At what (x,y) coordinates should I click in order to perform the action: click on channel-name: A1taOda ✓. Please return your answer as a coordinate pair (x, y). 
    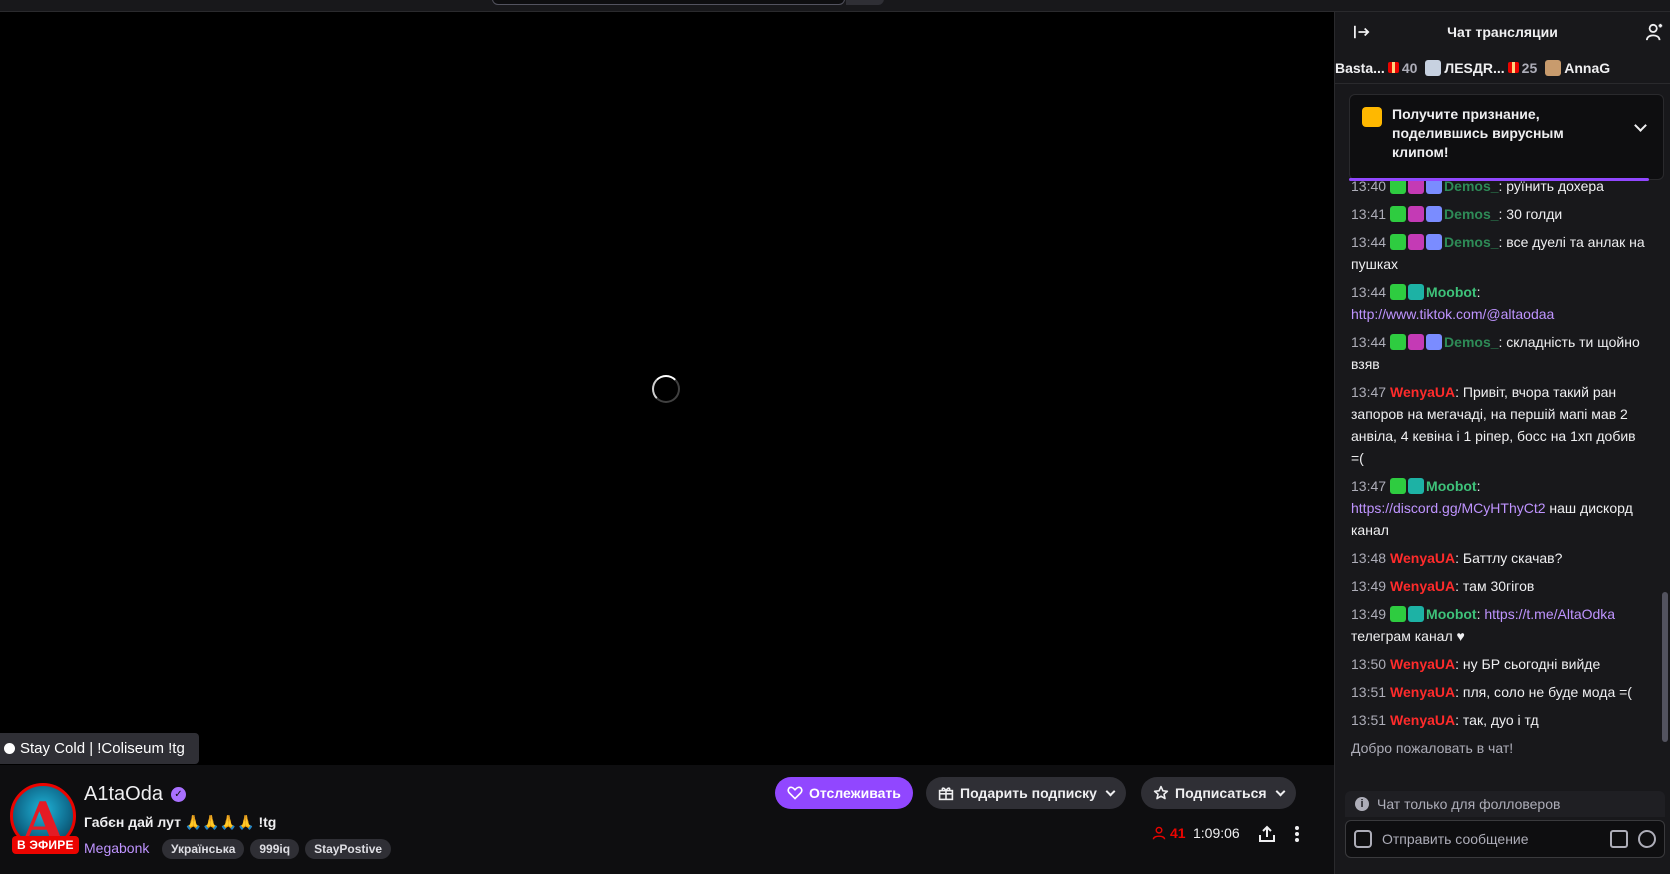
    Looking at the image, I should click on (135, 794).